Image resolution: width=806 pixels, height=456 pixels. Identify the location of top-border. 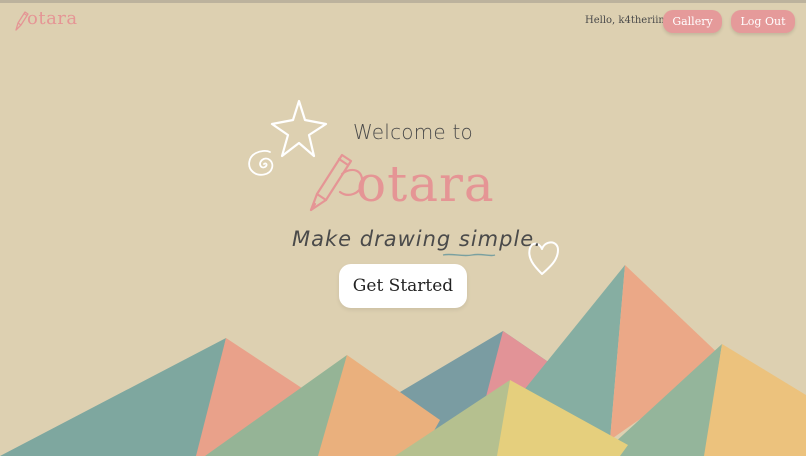
(403, 1).